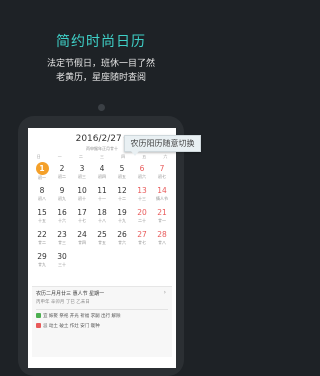 Image resolution: width=320 pixels, height=376 pixels. What do you see at coordinates (98, 139) in the screenshot?
I see `selected-date: 2016/2/27` at bounding box center [98, 139].